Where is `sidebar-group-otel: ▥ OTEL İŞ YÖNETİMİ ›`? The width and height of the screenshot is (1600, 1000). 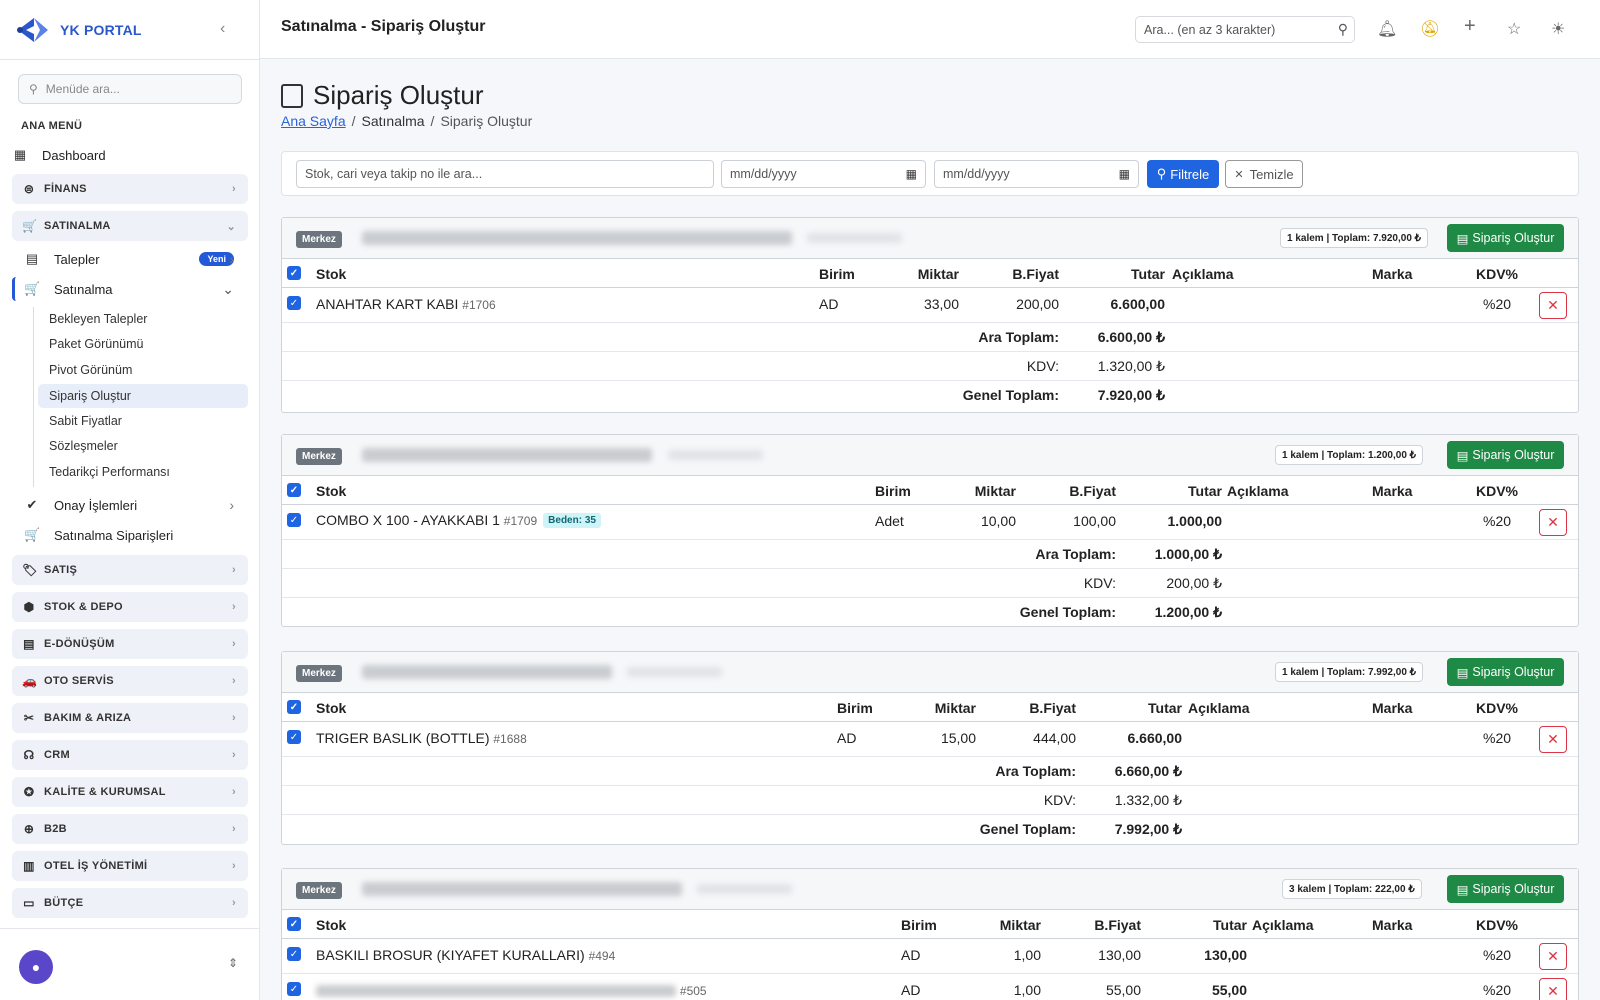
sidebar-group-otel: ▥ OTEL İŞ YÖNETİMİ › is located at coordinates (130, 866).